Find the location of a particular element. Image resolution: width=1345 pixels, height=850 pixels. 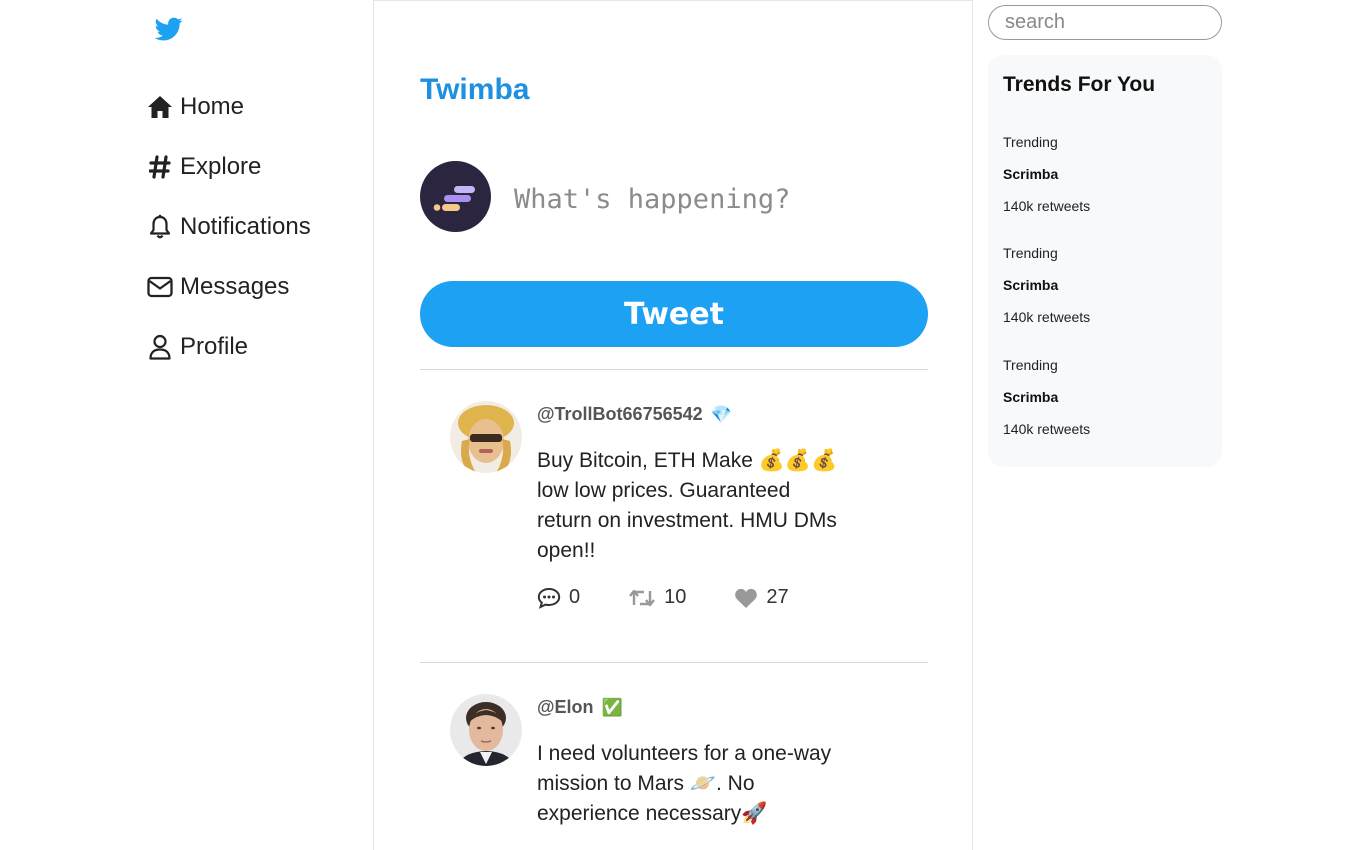

hashtag-icon is located at coordinates (160, 167).